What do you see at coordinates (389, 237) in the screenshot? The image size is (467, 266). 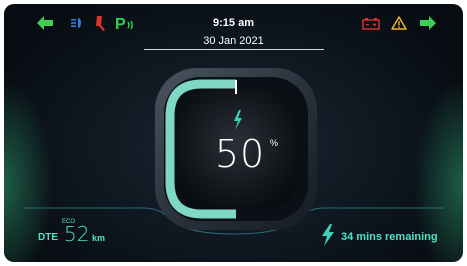 I see `charging-time-remaining: 34 mins remaining` at bounding box center [389, 237].